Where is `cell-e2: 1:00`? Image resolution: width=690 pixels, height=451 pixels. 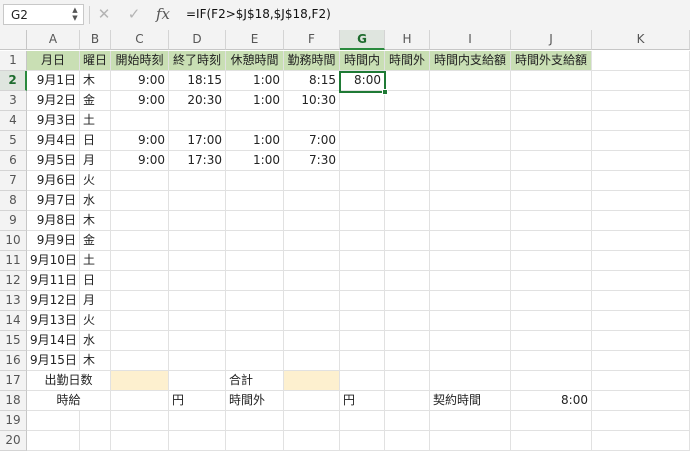 cell-e2: 1:00 is located at coordinates (255, 81).